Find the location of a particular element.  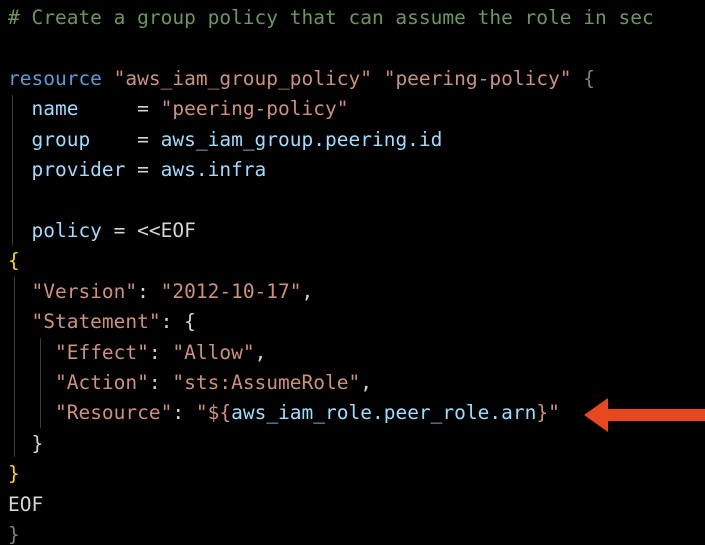

resource-name: "peering-policy" is located at coordinates (477, 78).